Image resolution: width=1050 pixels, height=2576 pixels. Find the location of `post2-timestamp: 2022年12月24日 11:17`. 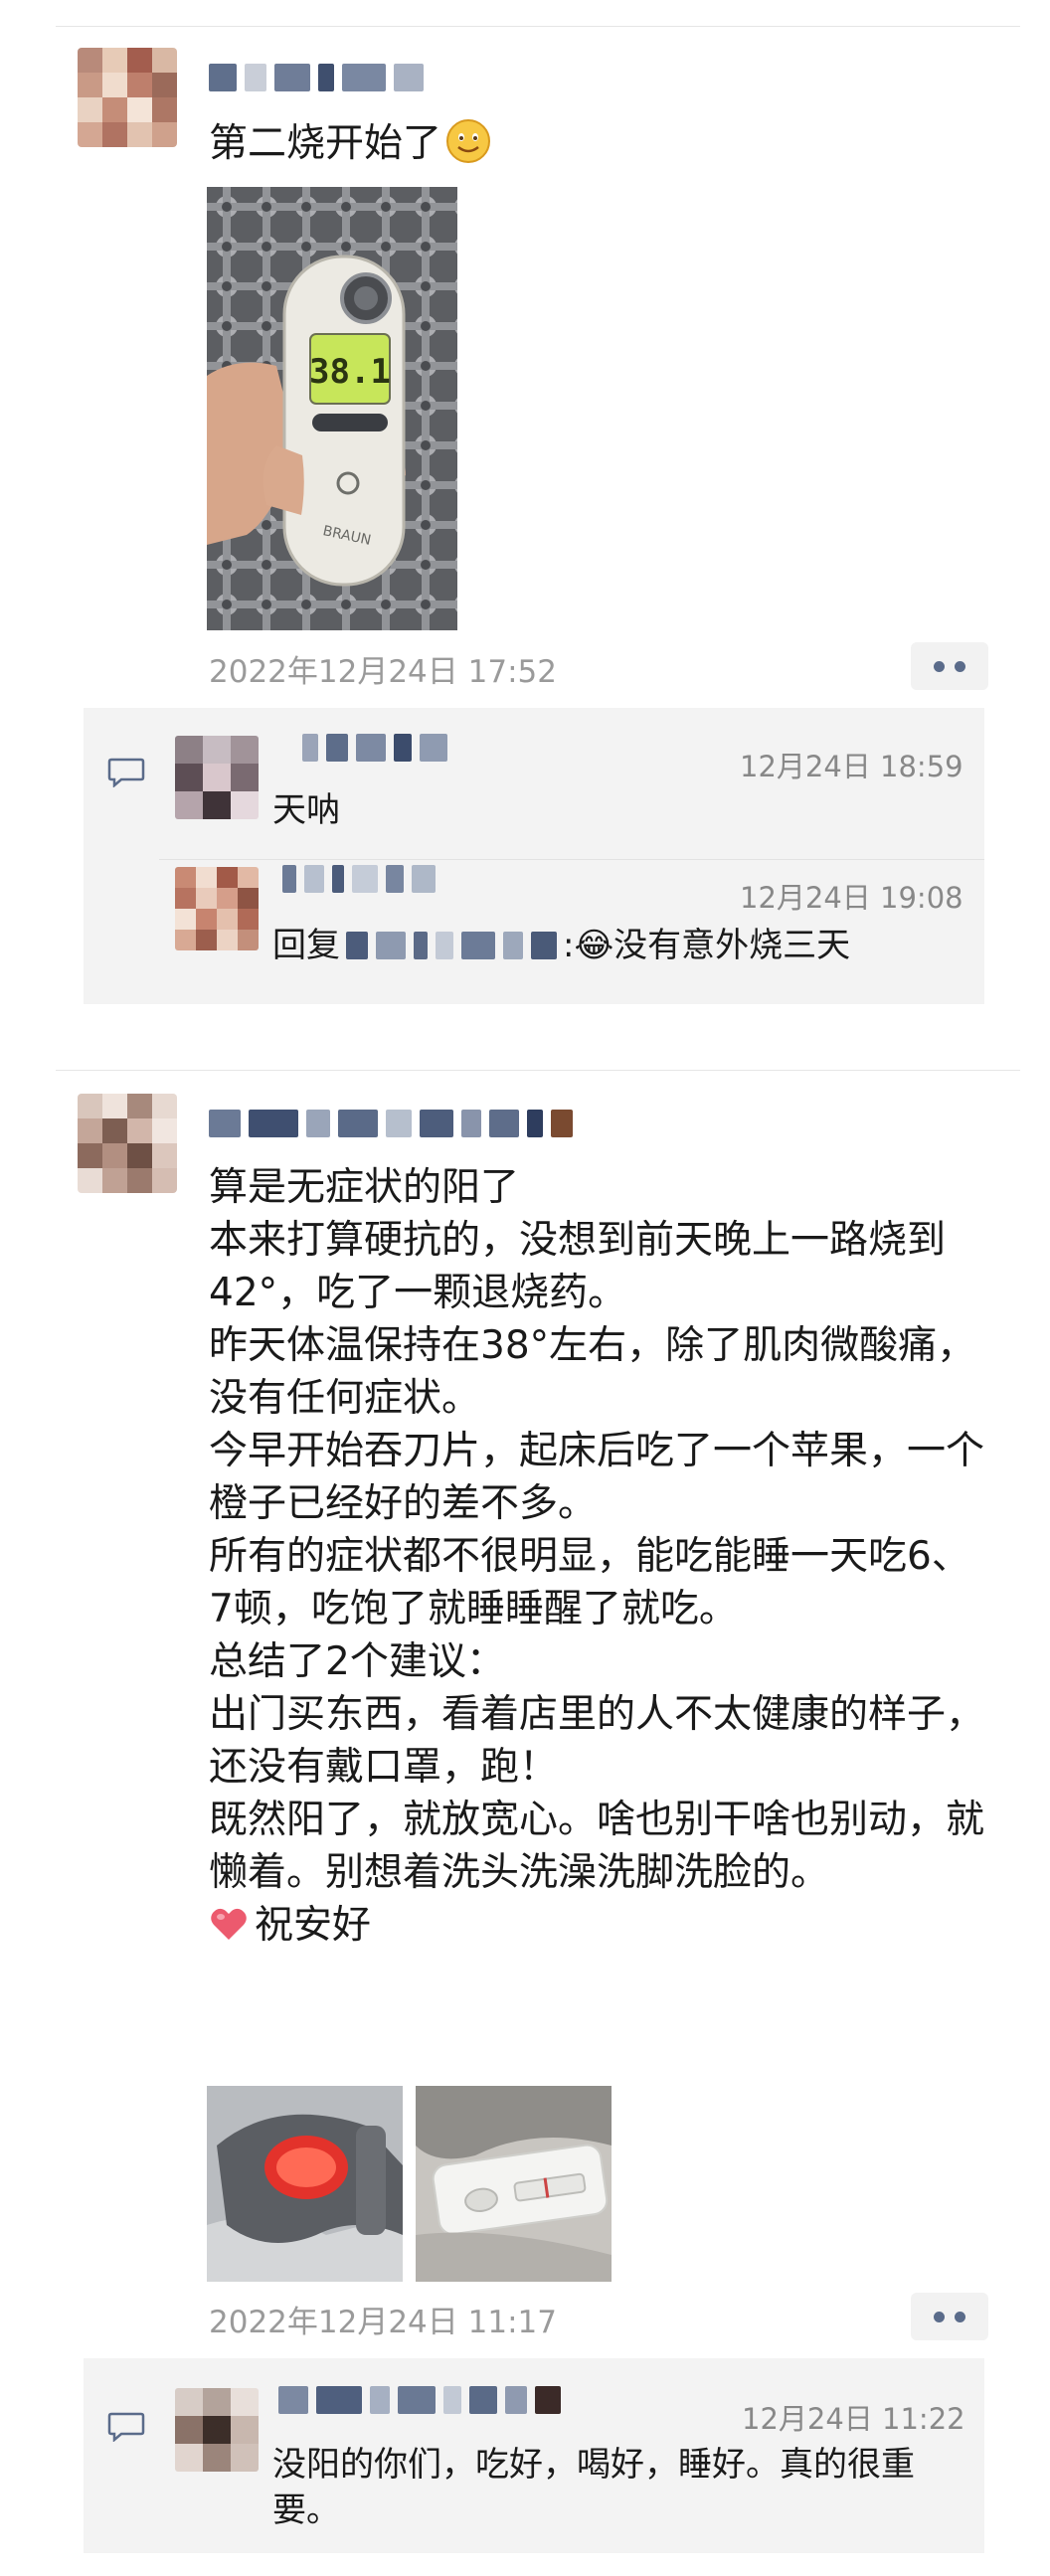

post2-timestamp: 2022年12月24日 11:17 is located at coordinates (383, 2322).